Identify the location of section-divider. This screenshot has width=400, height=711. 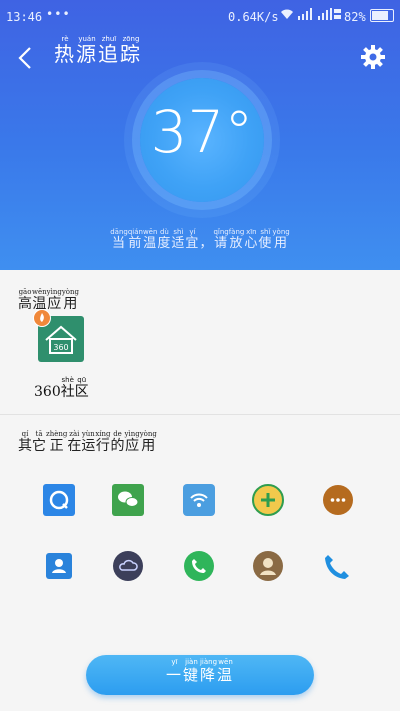
(200, 414).